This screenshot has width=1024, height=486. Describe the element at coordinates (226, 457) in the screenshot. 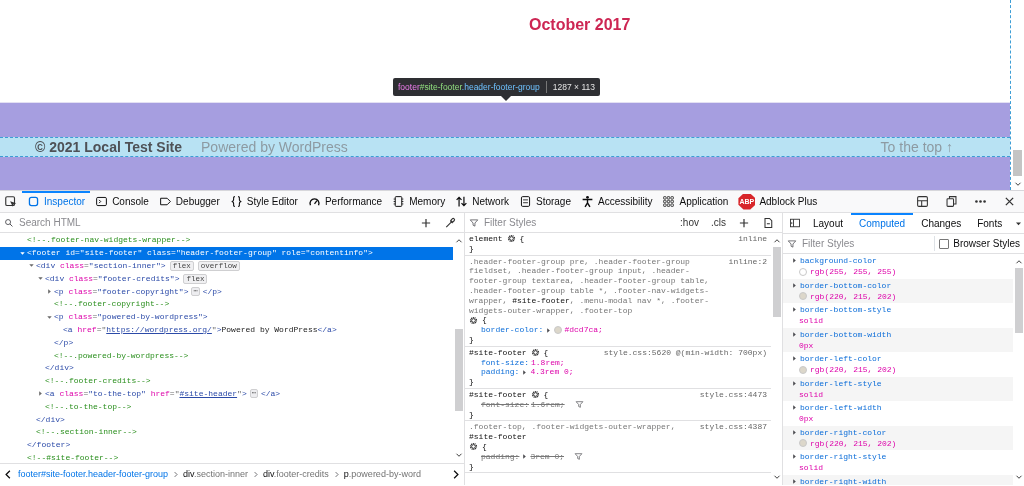

I see `tree-row: <!--#site-footer-->` at that location.